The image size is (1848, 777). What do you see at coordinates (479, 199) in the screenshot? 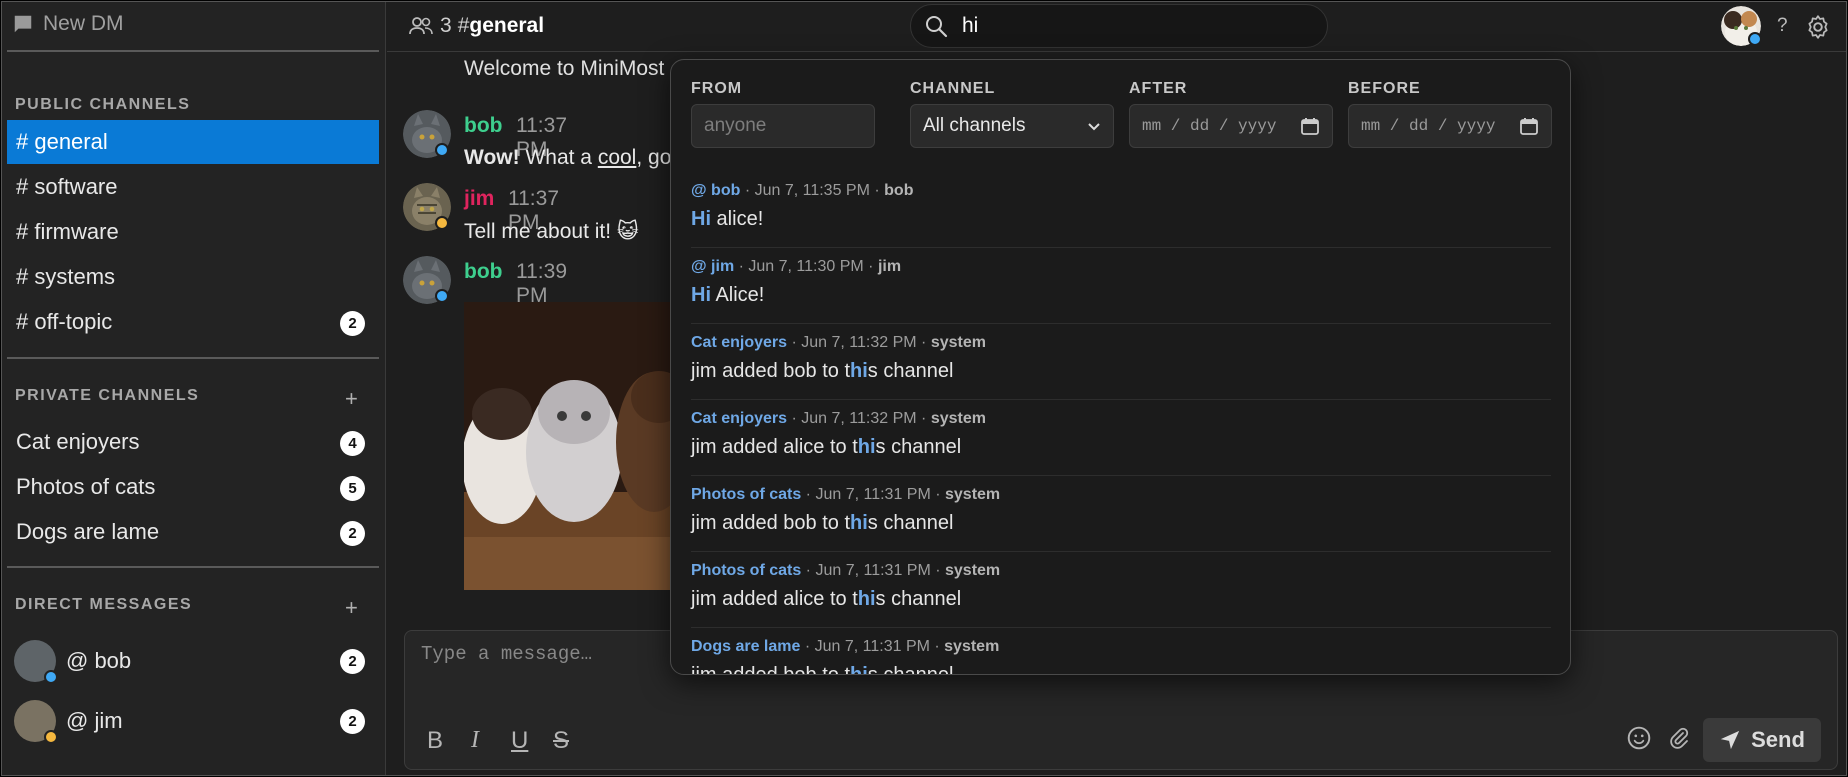
I see `message-author: jim` at bounding box center [479, 199].